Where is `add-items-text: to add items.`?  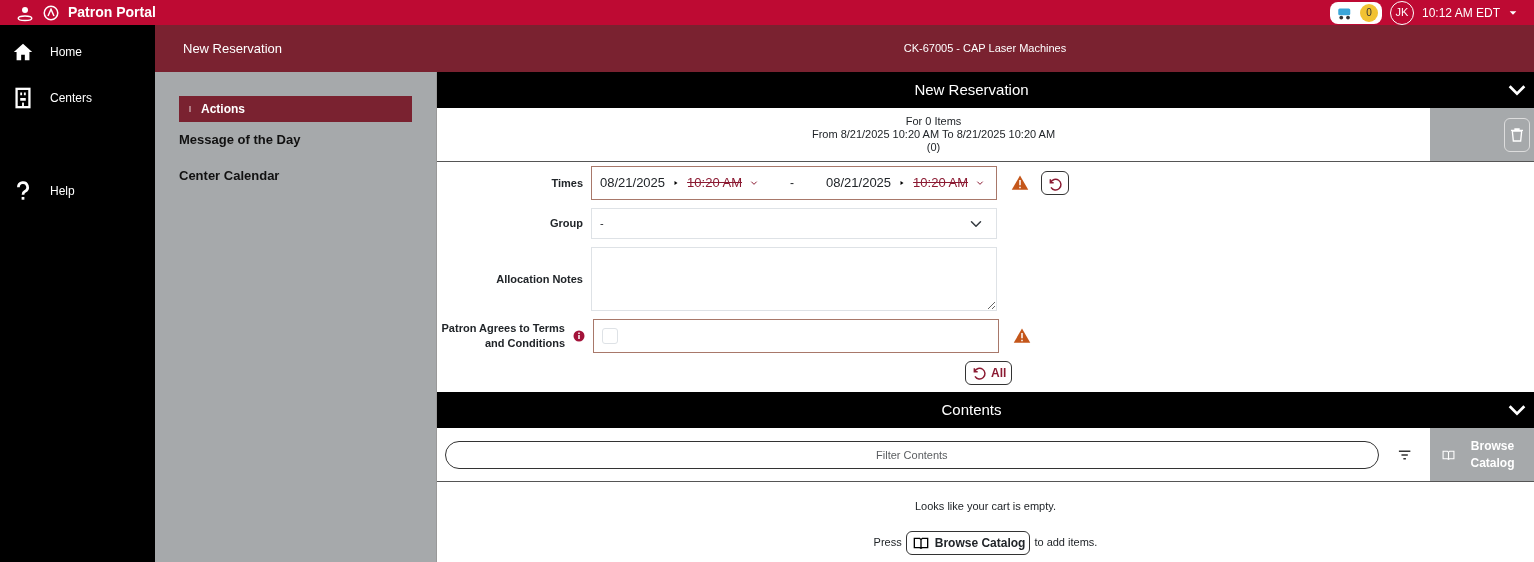 add-items-text: to add items. is located at coordinates (1066, 543).